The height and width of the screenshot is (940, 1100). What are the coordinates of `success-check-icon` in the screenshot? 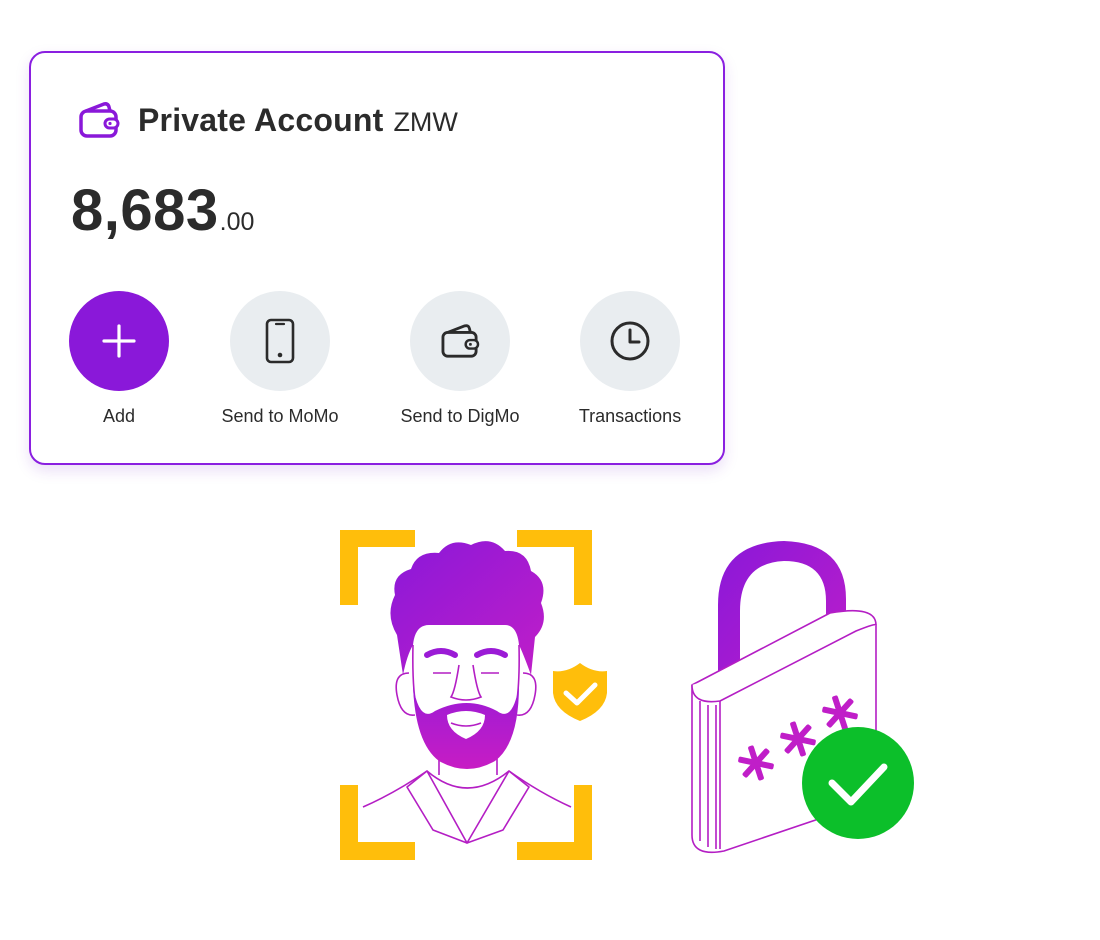 It's located at (858, 783).